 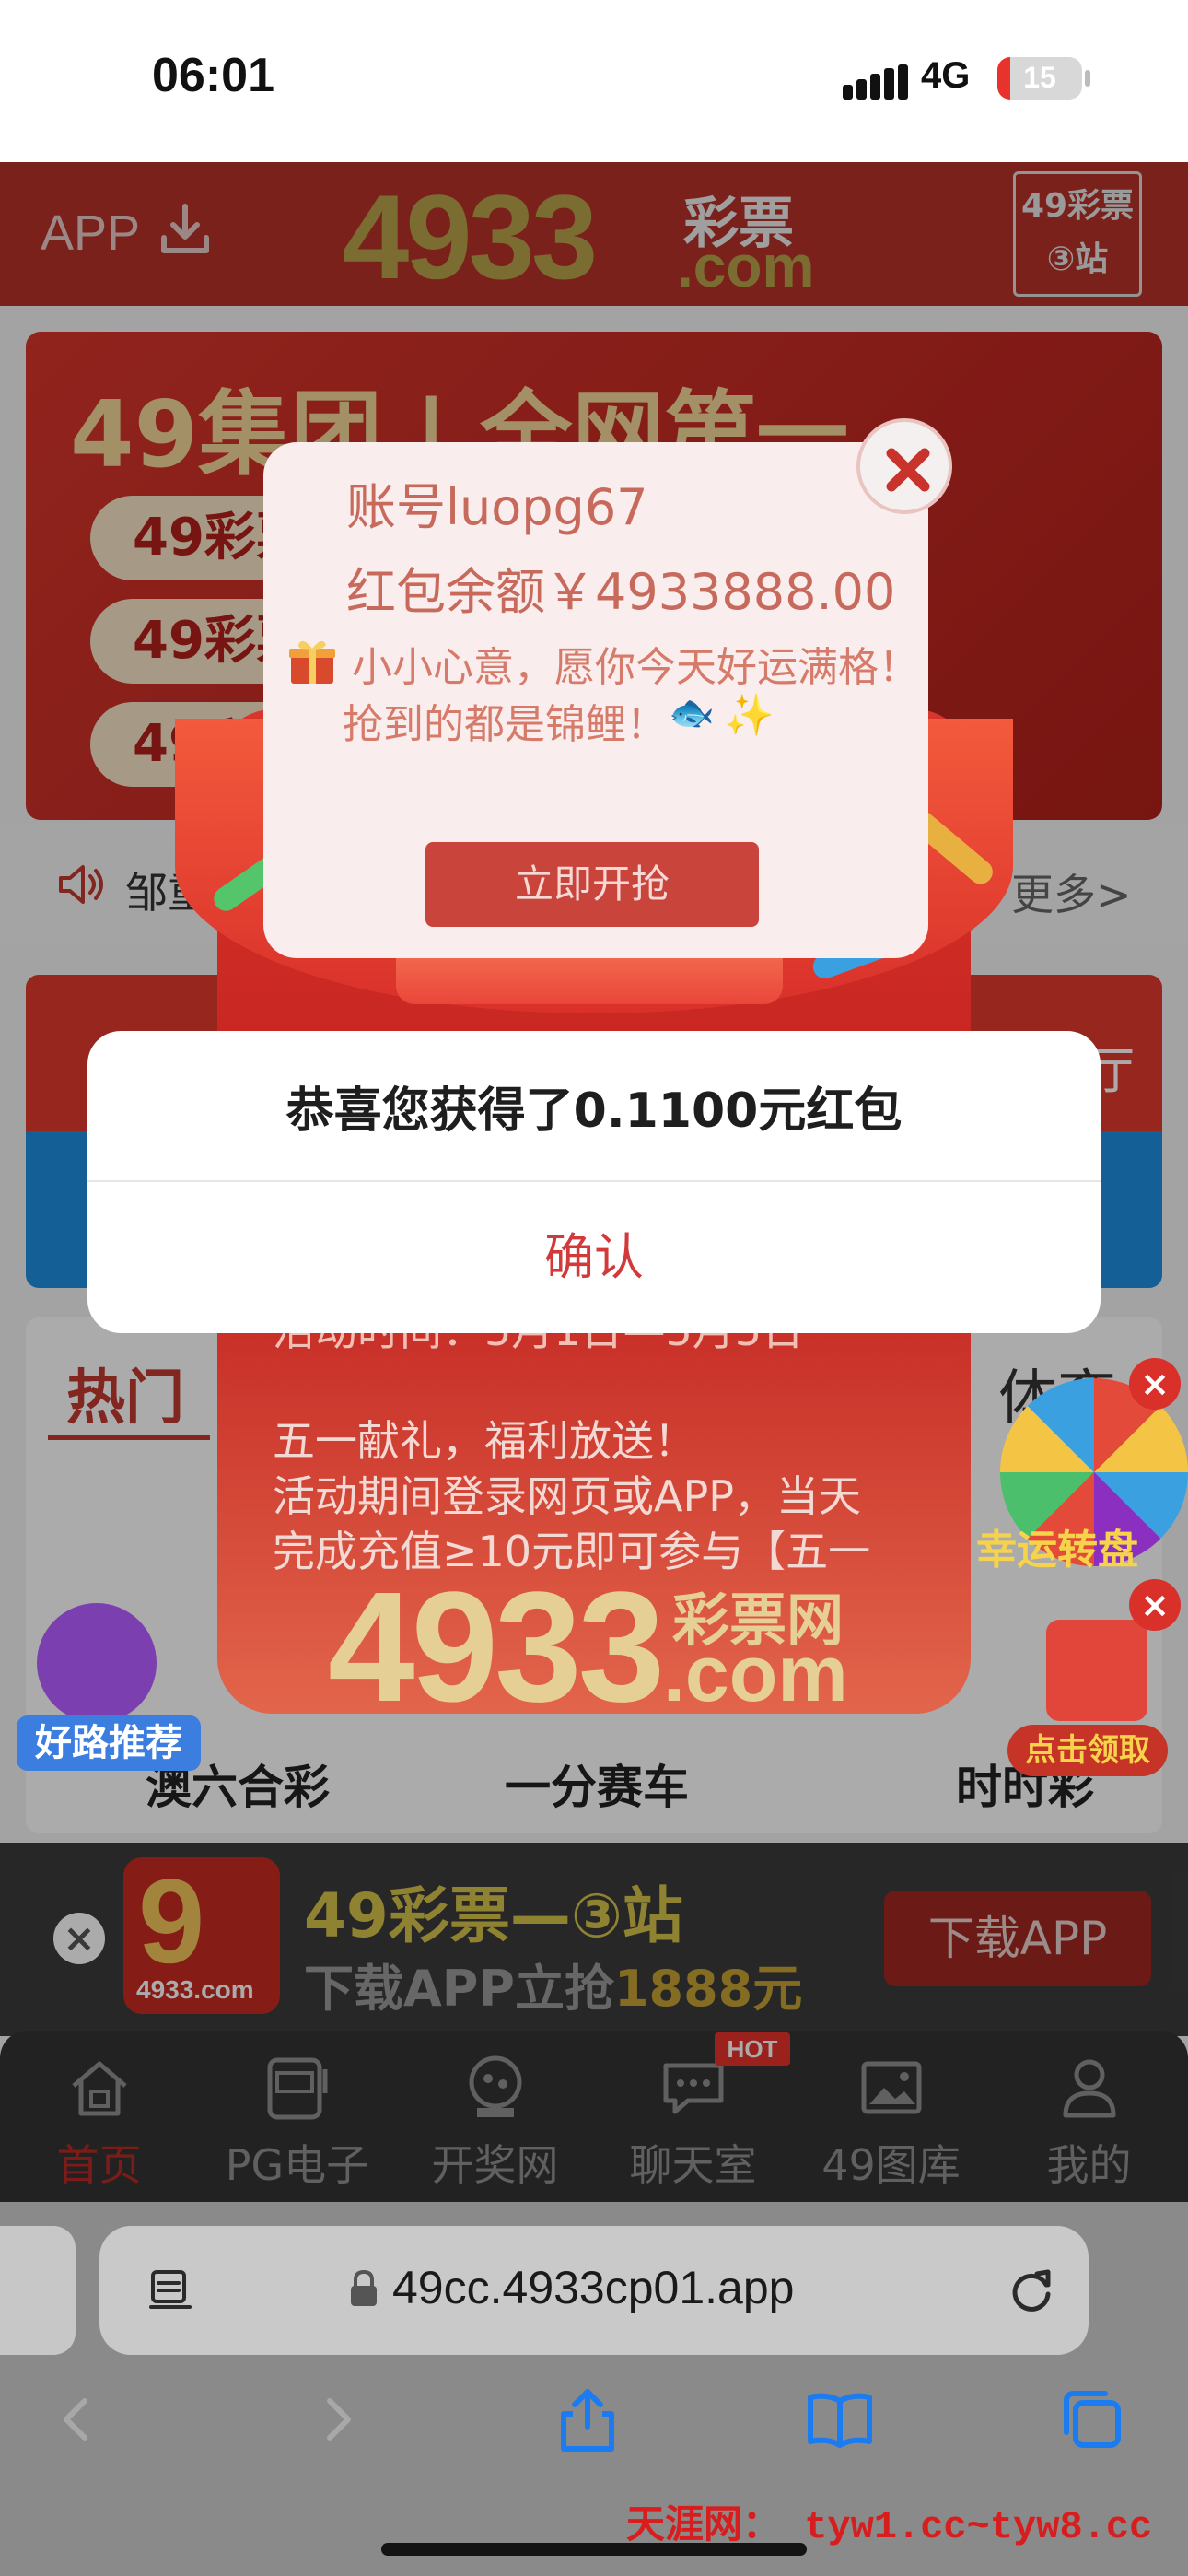 I want to click on fish-icon: 🐟, so click(x=692, y=713).